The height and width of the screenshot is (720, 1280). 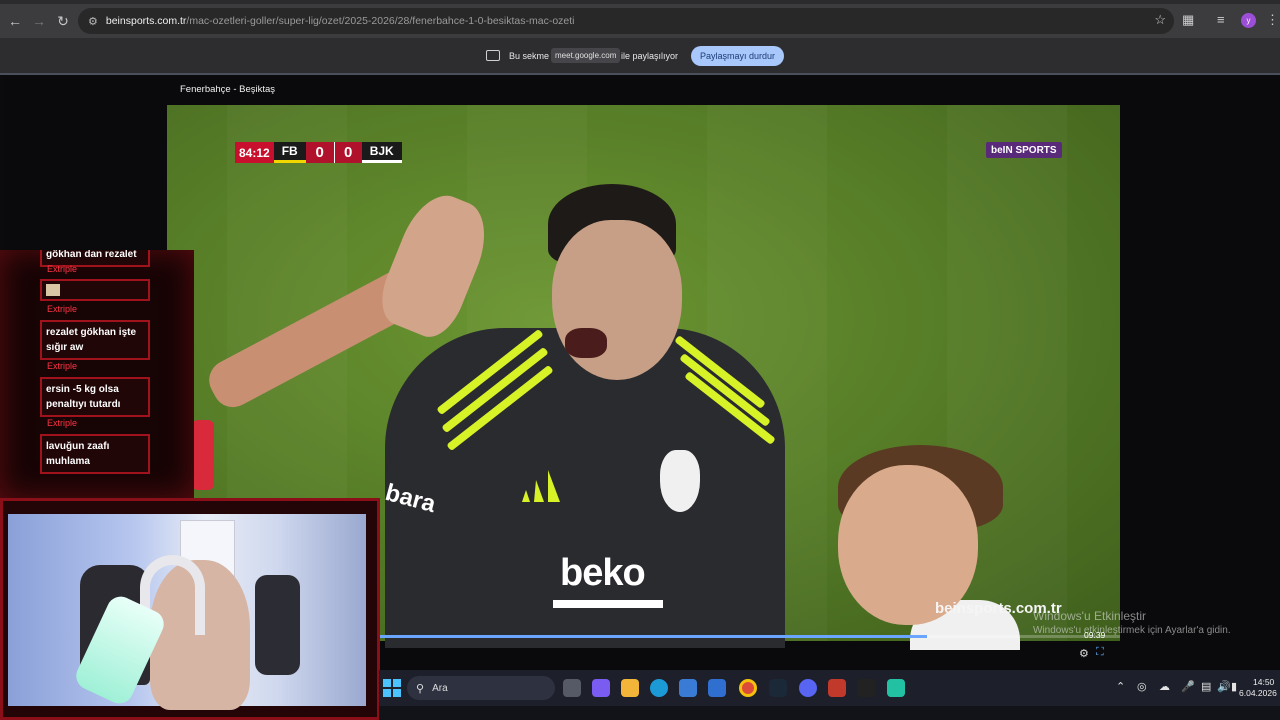 I want to click on video-title: Fenerbahçe - Beşiktaş, so click(x=228, y=89).